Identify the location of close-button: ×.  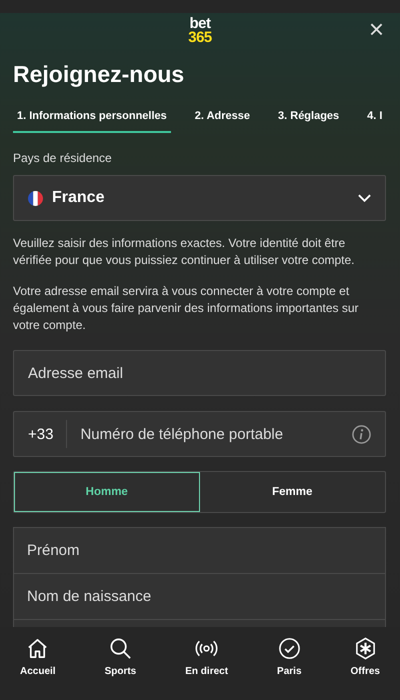
(376, 29).